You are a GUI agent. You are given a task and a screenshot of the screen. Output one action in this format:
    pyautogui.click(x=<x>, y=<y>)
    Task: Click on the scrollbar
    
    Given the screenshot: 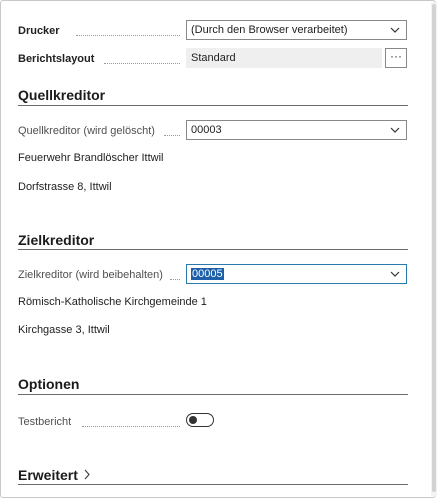 What is the action you would take?
    pyautogui.click(x=434, y=249)
    